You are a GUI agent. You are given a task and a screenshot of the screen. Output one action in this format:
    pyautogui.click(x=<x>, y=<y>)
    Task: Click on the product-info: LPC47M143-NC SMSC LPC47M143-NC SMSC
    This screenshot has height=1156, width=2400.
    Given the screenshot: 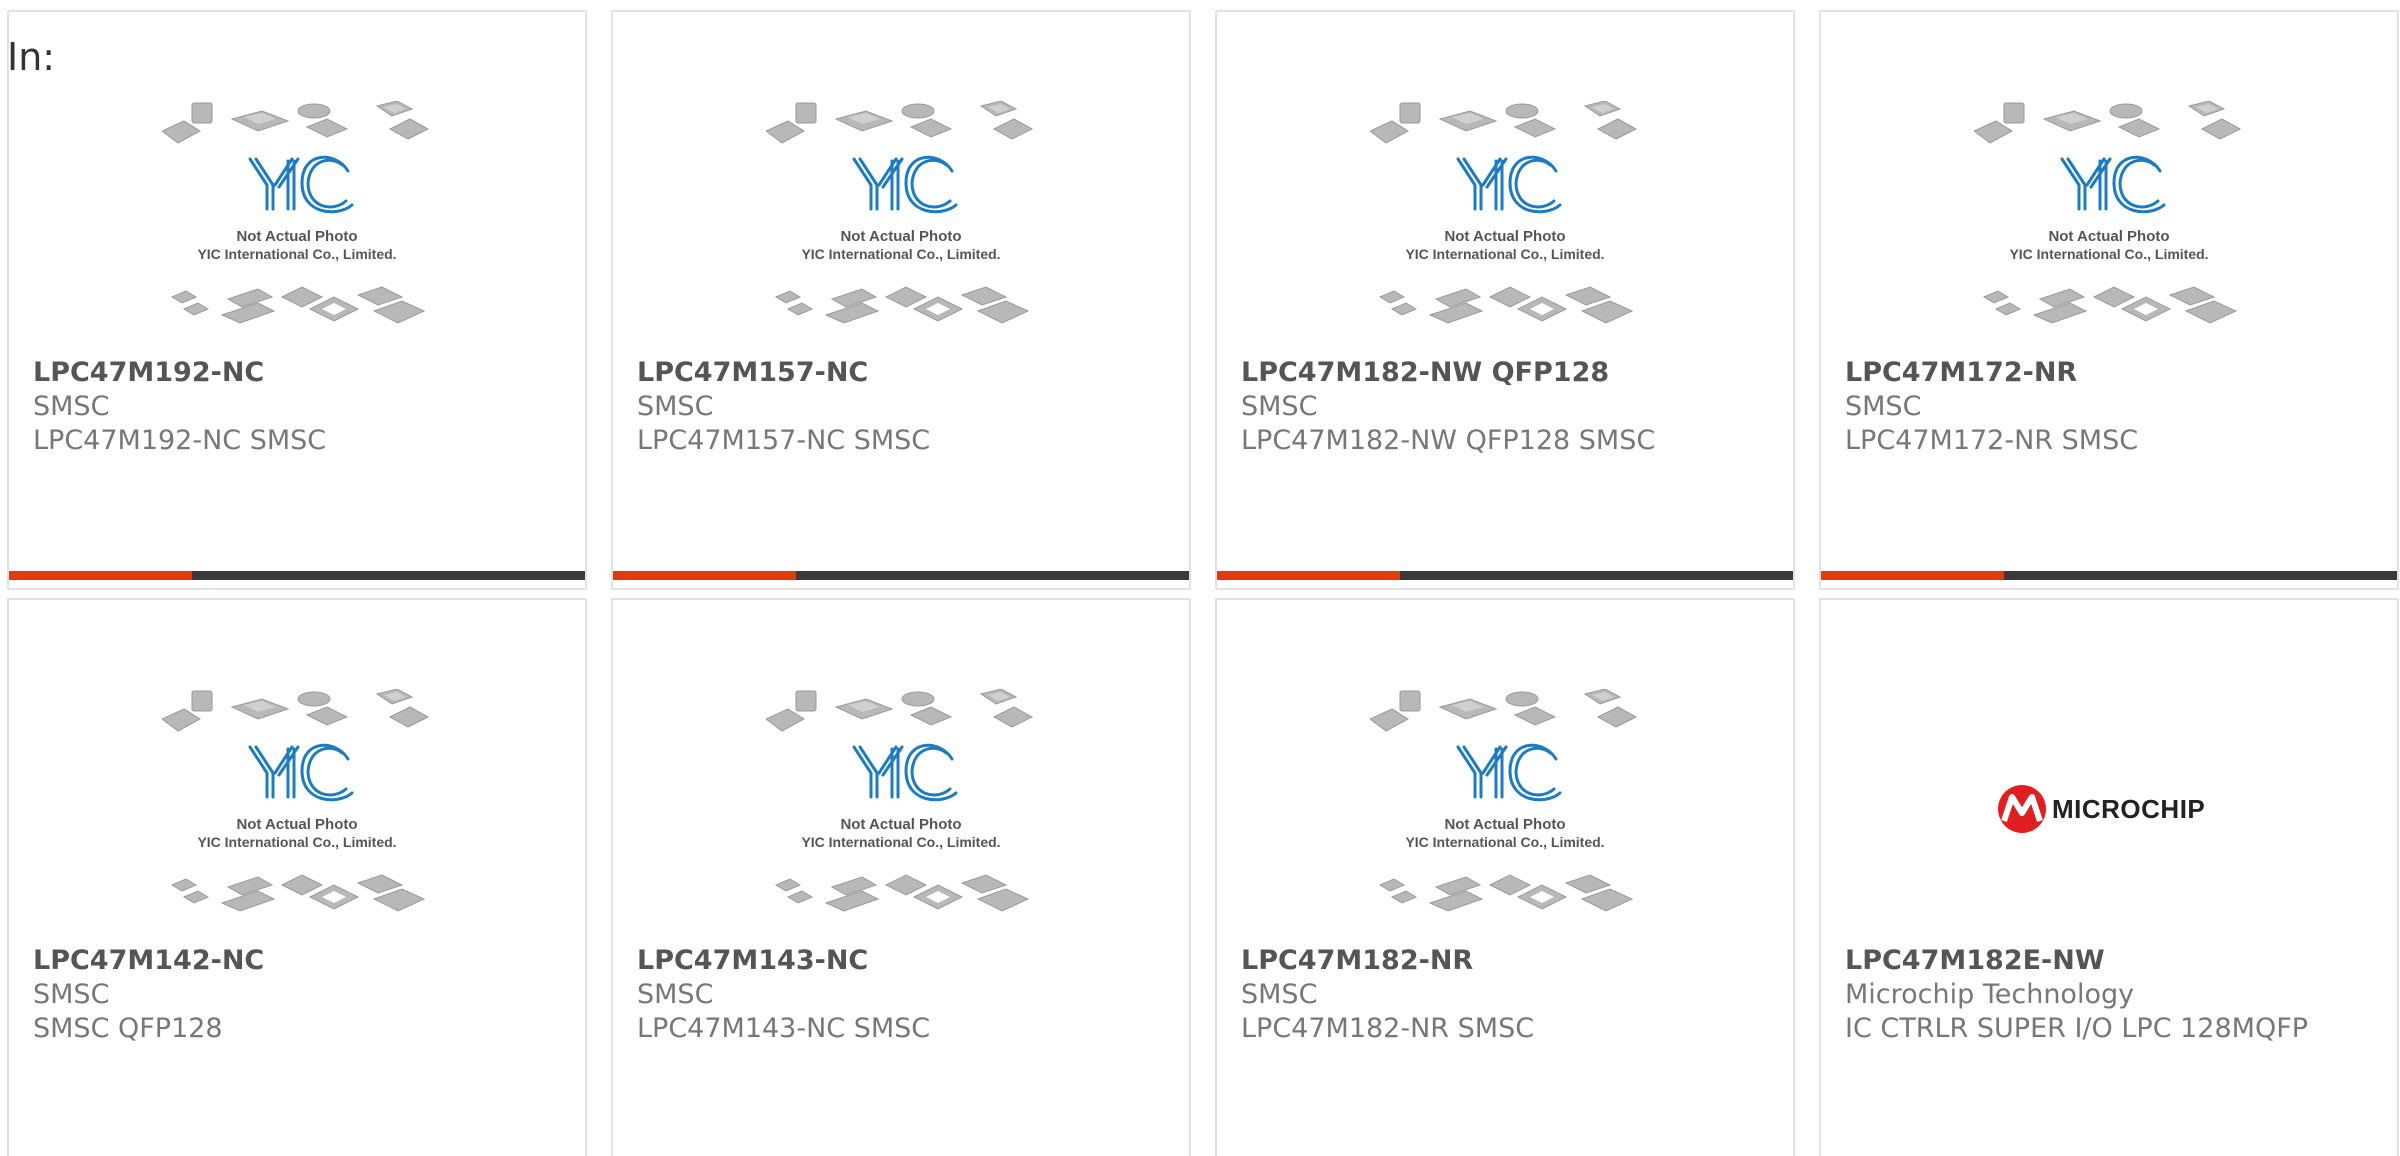 What is the action you would take?
    pyautogui.click(x=903, y=995)
    